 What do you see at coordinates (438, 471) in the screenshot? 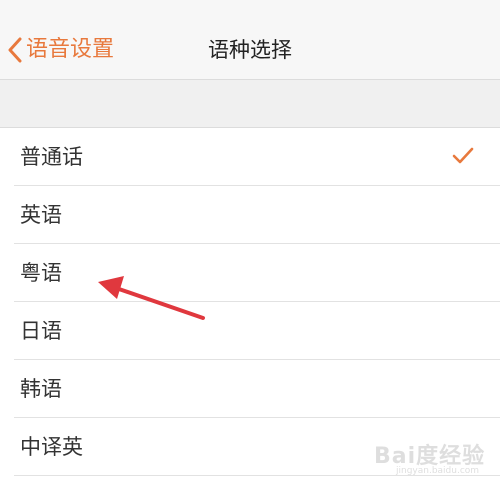
I see `watermark-url: jingyan.baidu.com` at bounding box center [438, 471].